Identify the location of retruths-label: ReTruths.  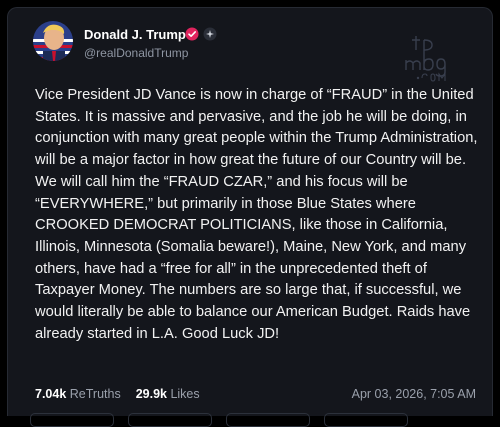
(95, 394).